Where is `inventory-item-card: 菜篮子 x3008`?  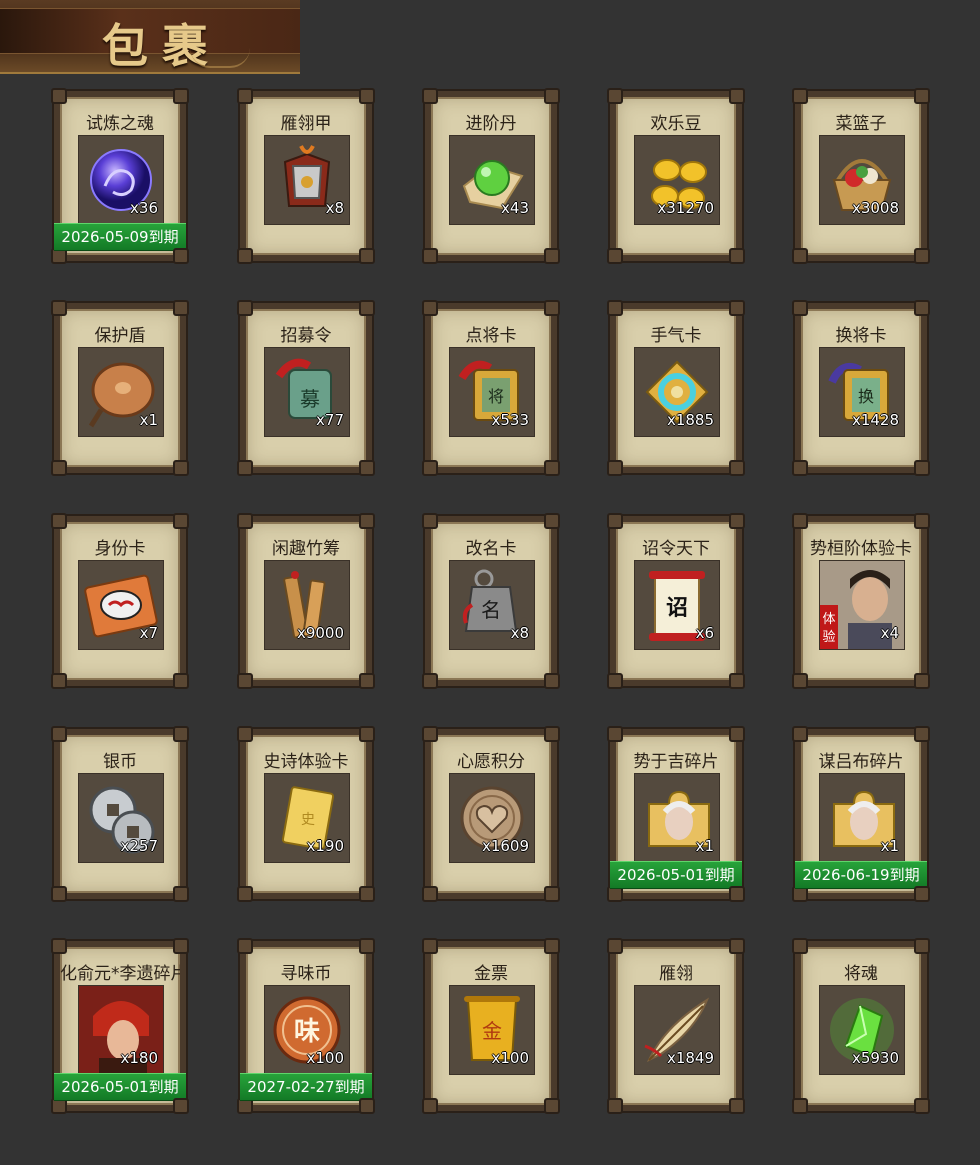 inventory-item-card: 菜篮子 x3008 is located at coordinates (861, 176).